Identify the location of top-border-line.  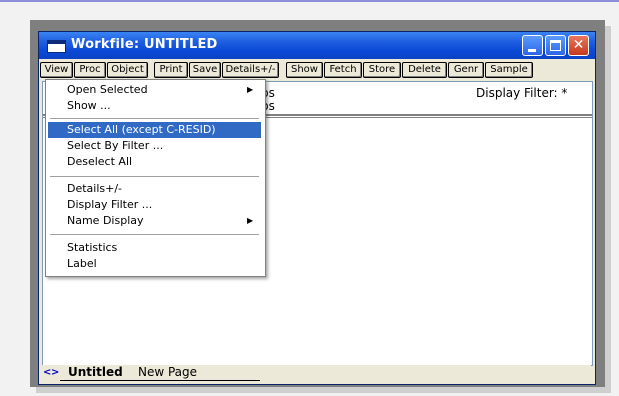
(309, 1).